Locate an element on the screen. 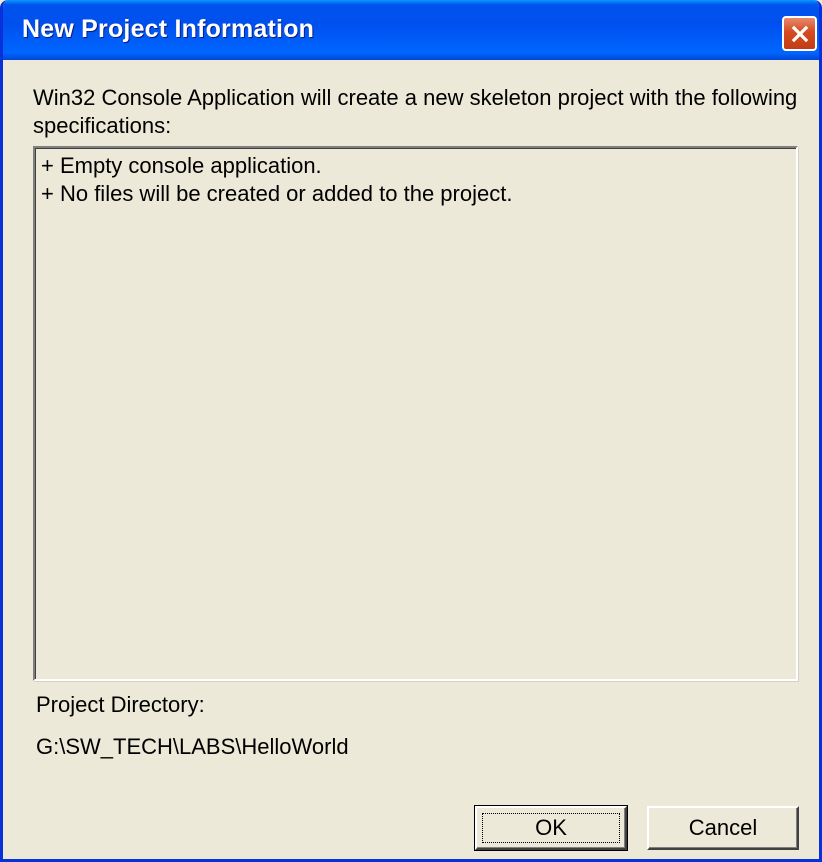 The image size is (822, 862). spec-line: + Empty console application. is located at coordinates (181, 165).